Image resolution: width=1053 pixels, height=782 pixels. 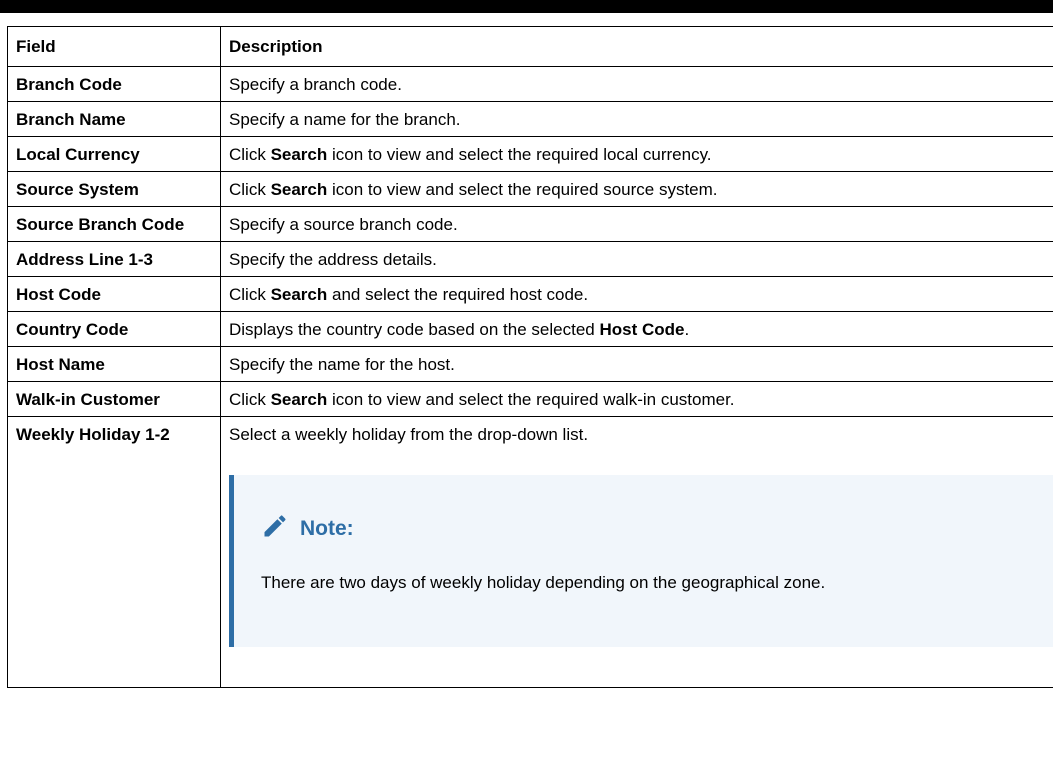 I want to click on cell-spacer, so click(x=641, y=669).